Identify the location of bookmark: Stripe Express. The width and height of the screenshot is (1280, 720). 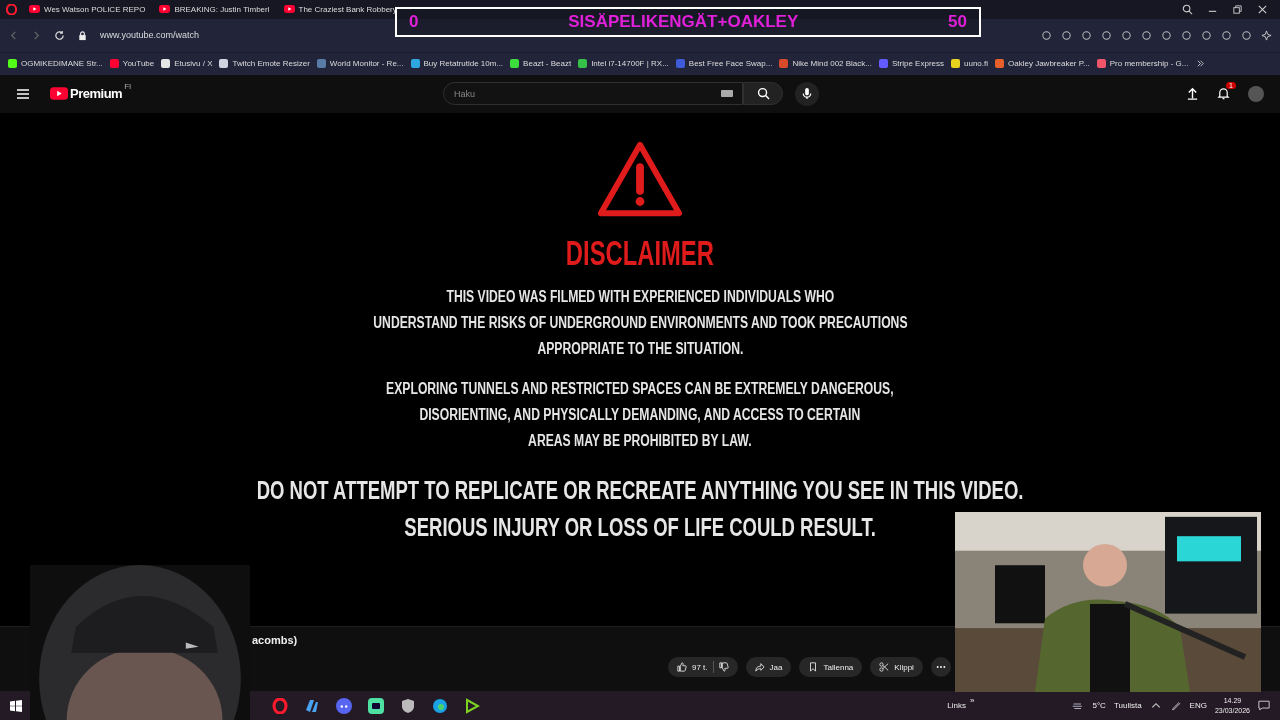
(911, 64).